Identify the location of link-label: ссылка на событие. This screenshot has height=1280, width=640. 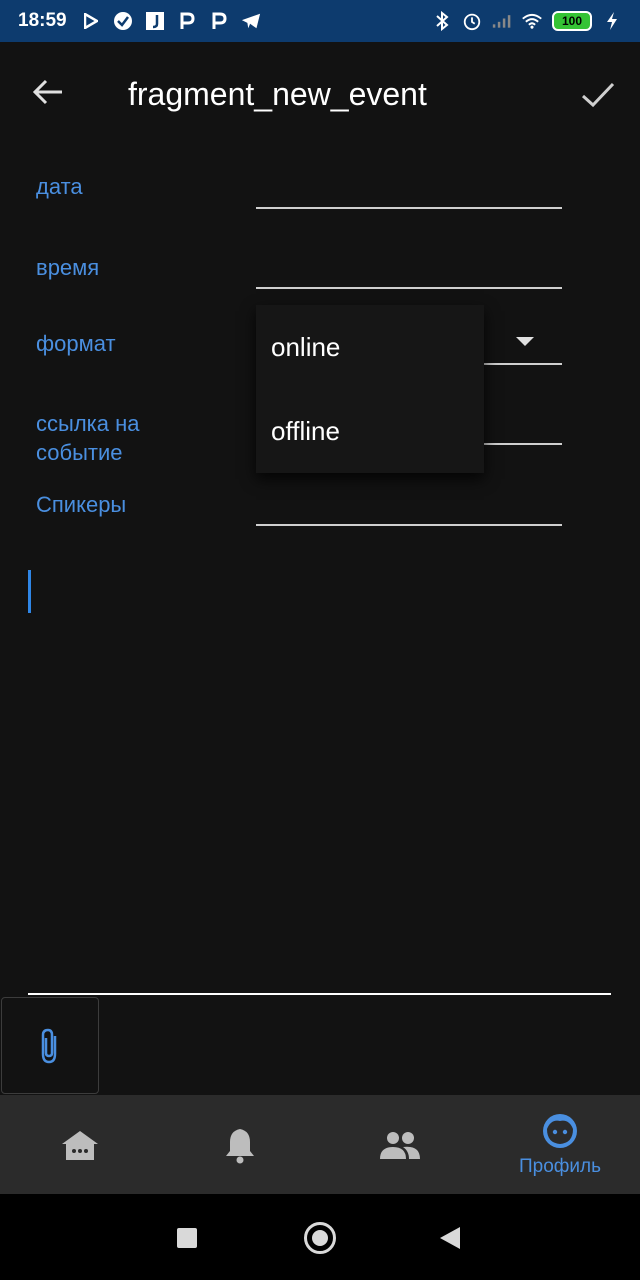
(88, 438).